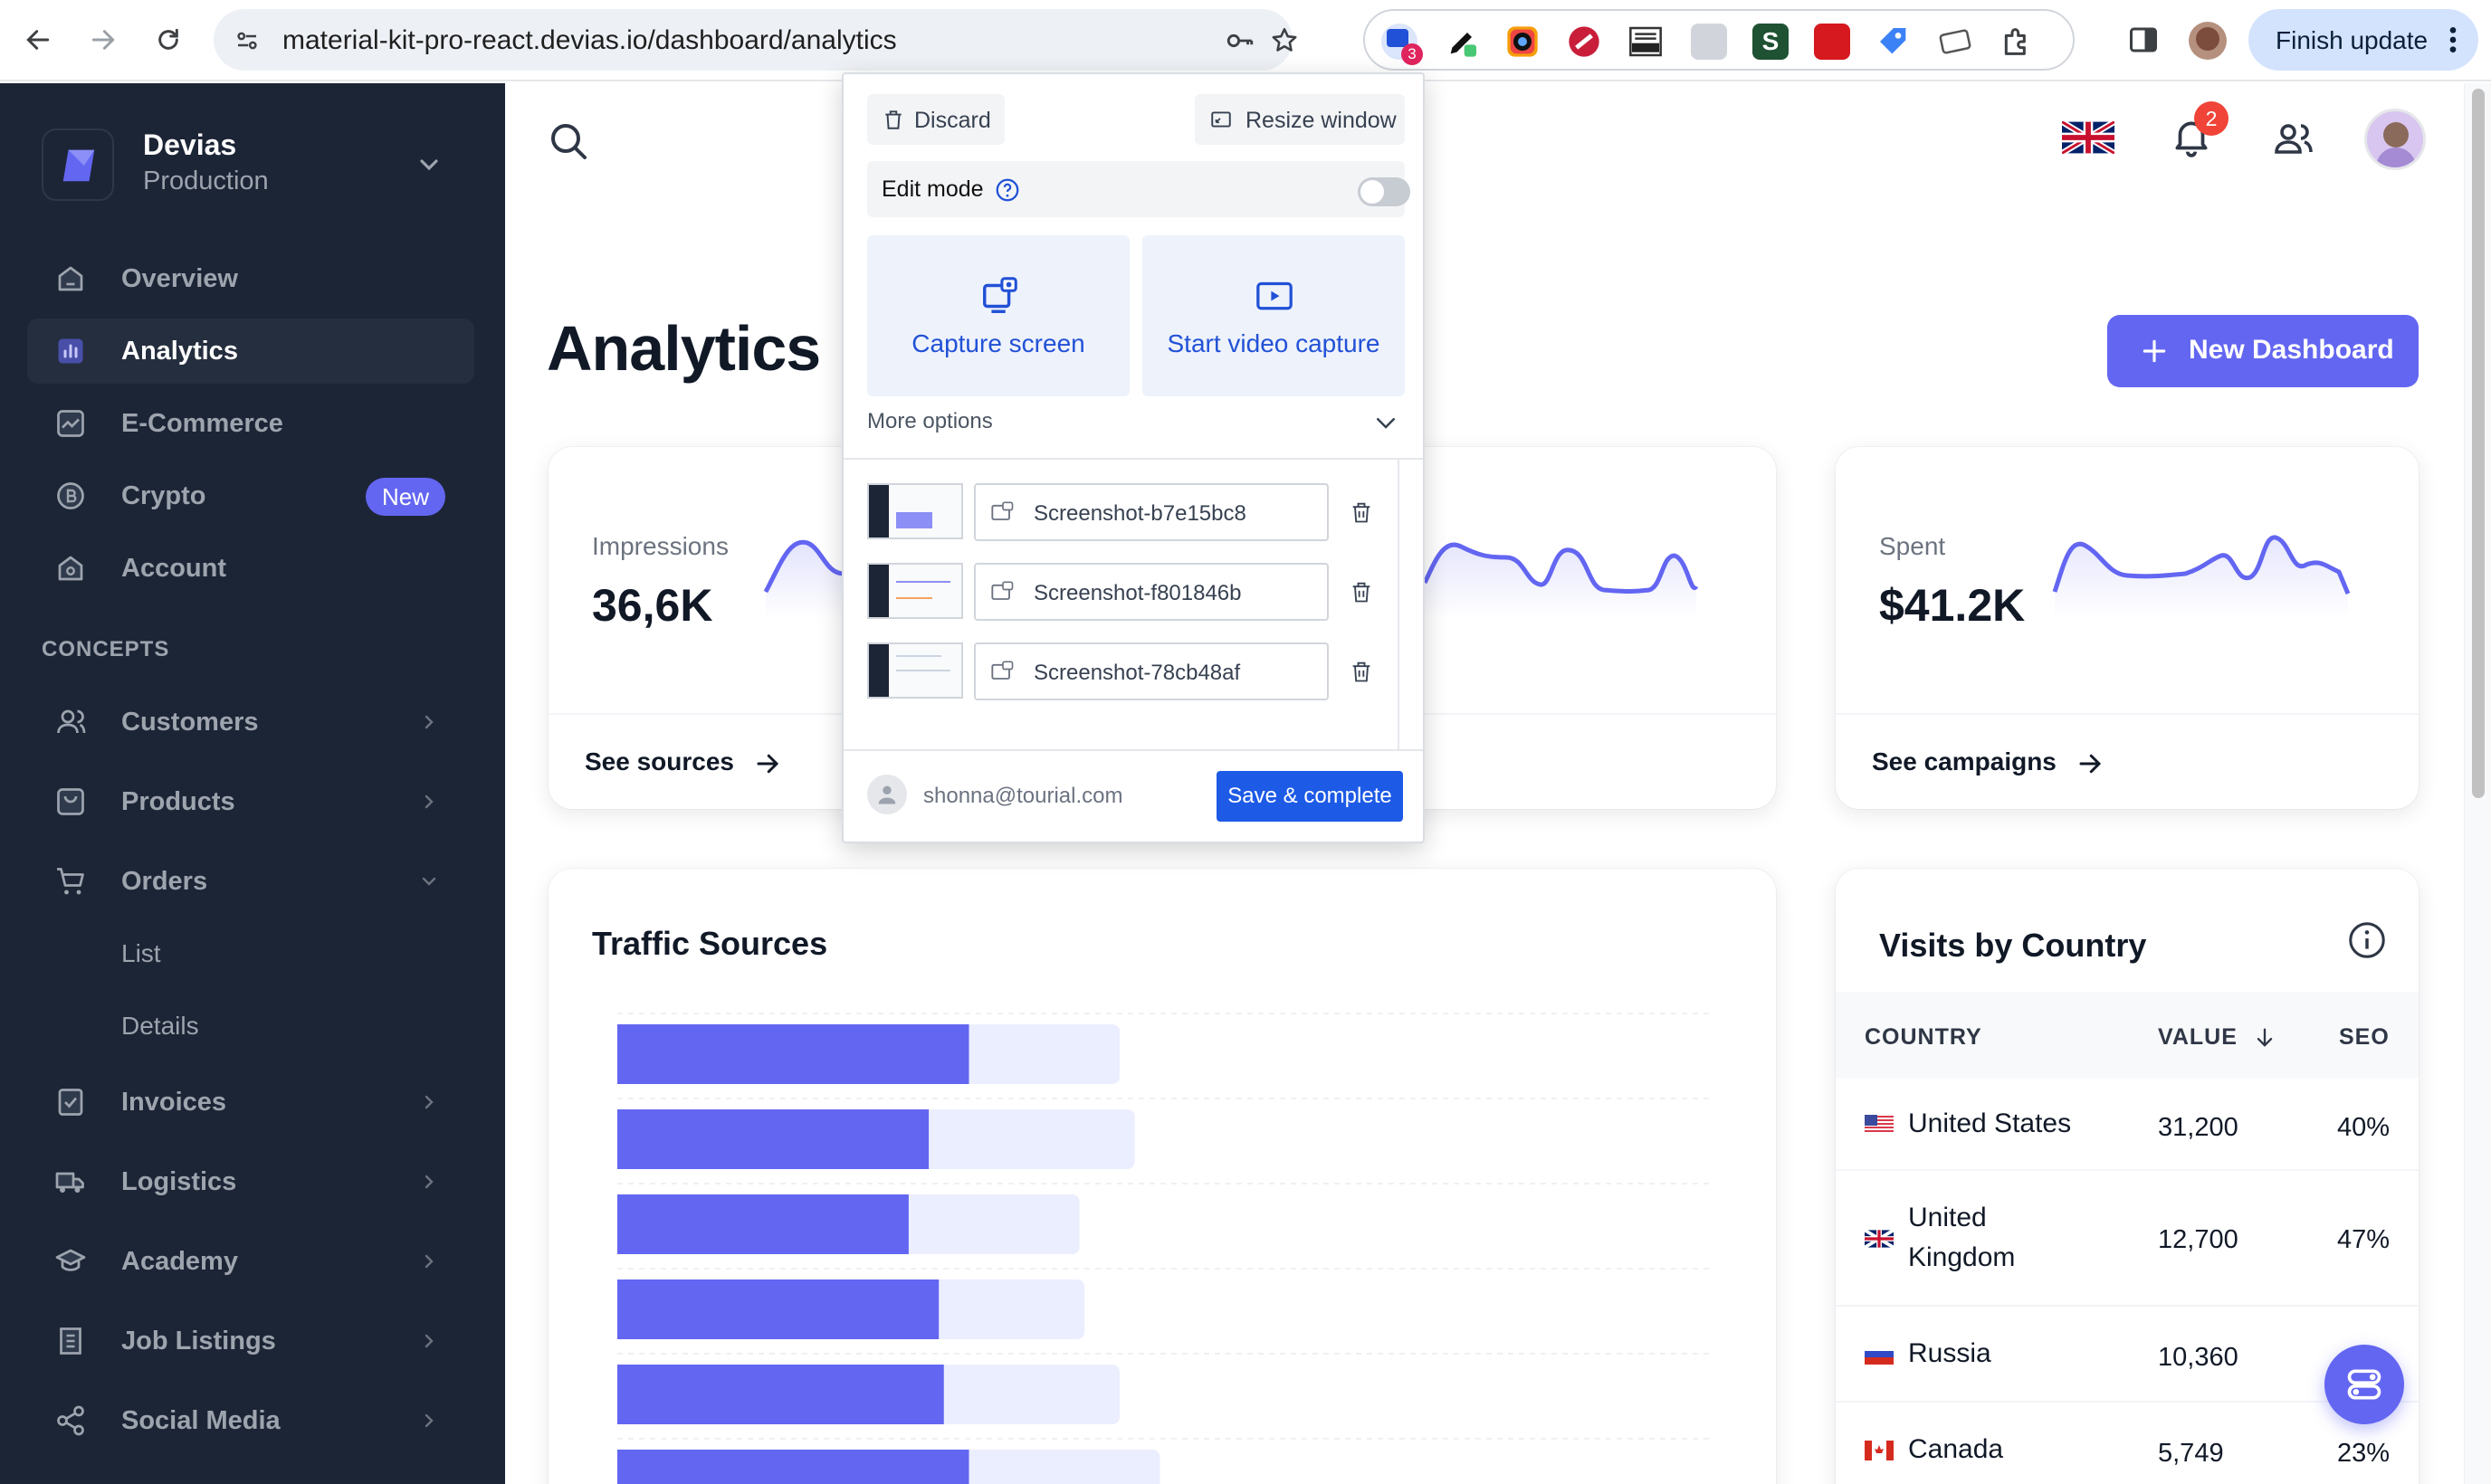 The image size is (2491, 1484). I want to click on bitcoin-icon, so click(70, 495).